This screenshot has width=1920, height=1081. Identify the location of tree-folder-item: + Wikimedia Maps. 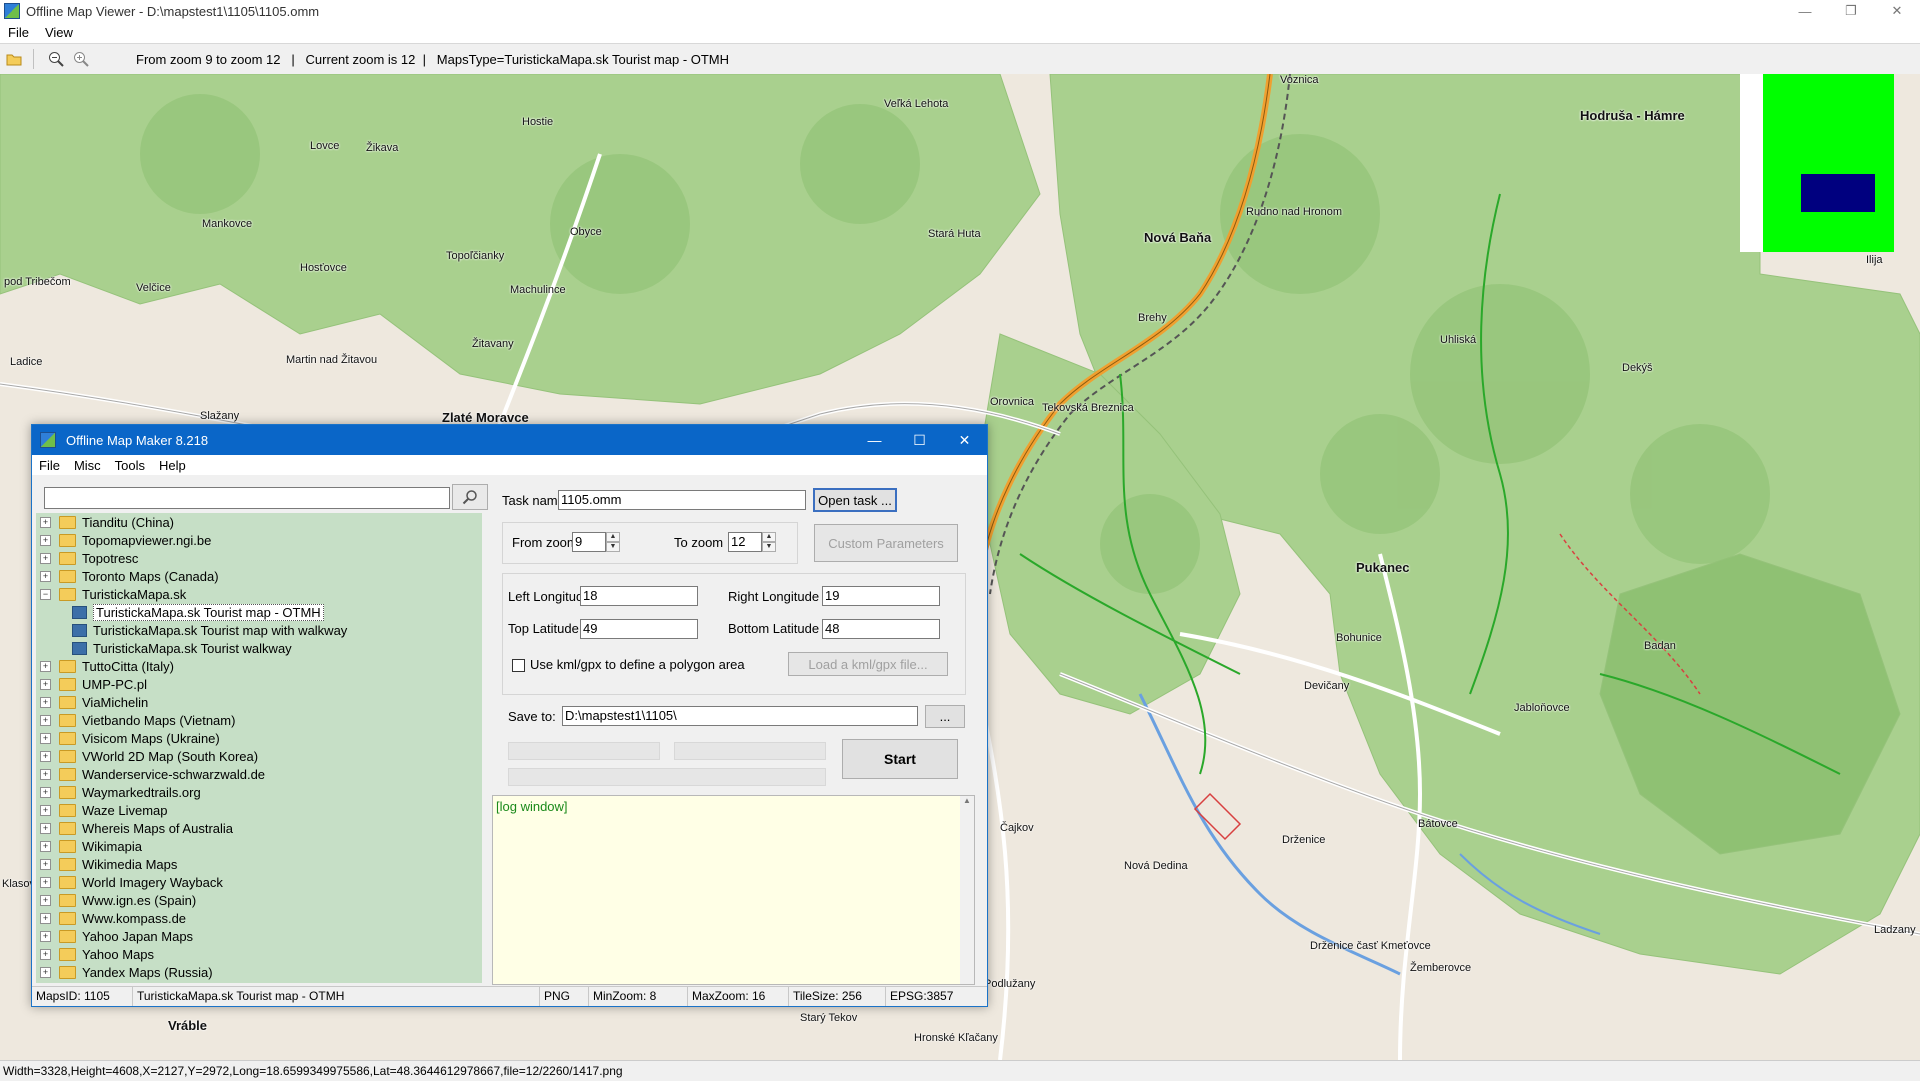
(259, 864).